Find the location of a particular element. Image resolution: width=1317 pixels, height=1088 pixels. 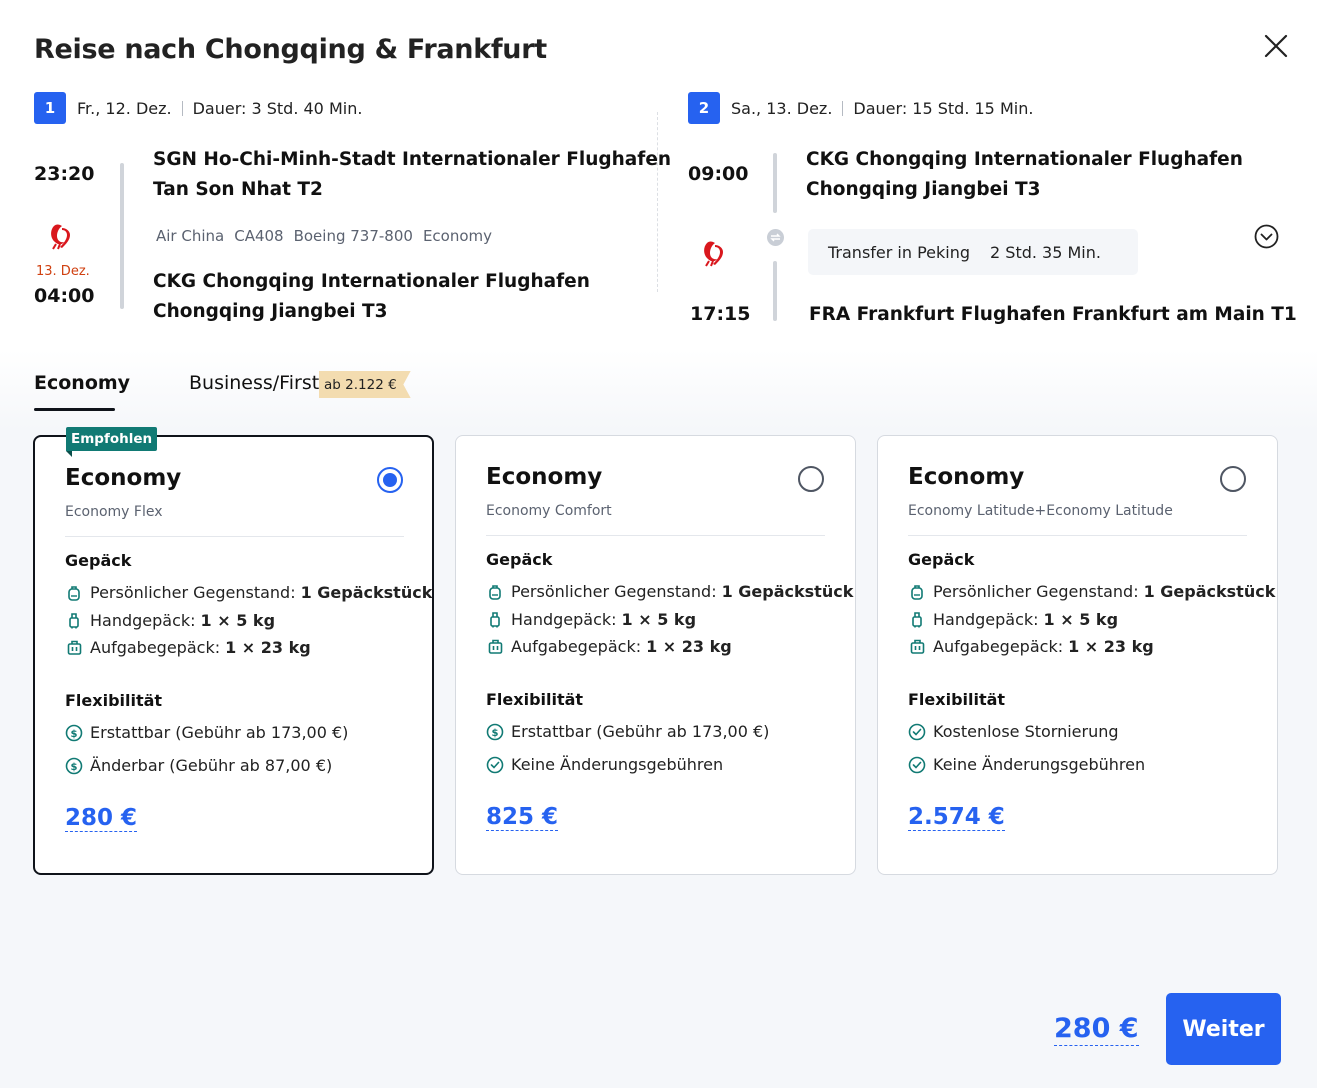

chevron-down-circle-icon is located at coordinates (1266, 236).